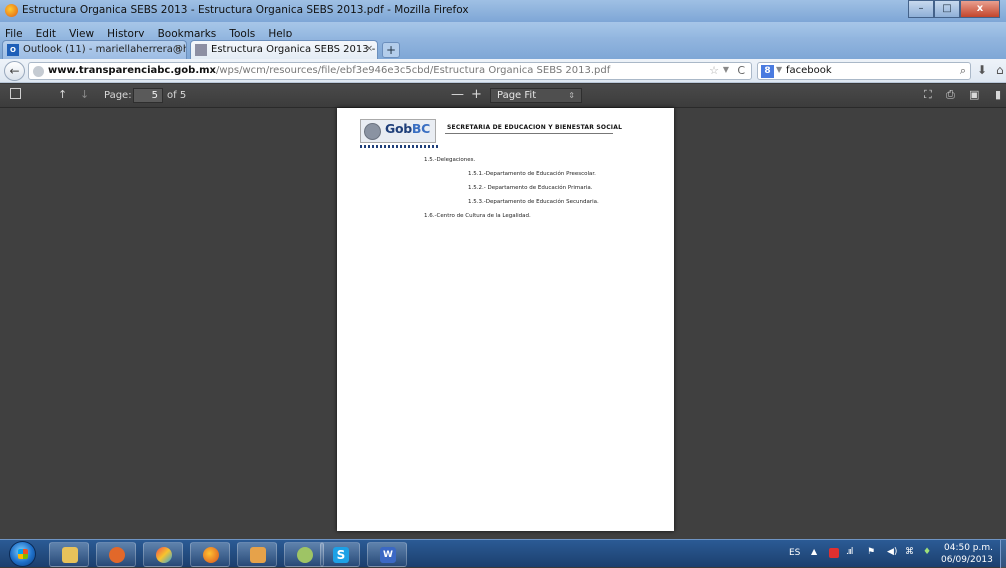 The image size is (1006, 568). Describe the element at coordinates (148, 95) in the screenshot. I see `page-number-input: 5` at that location.